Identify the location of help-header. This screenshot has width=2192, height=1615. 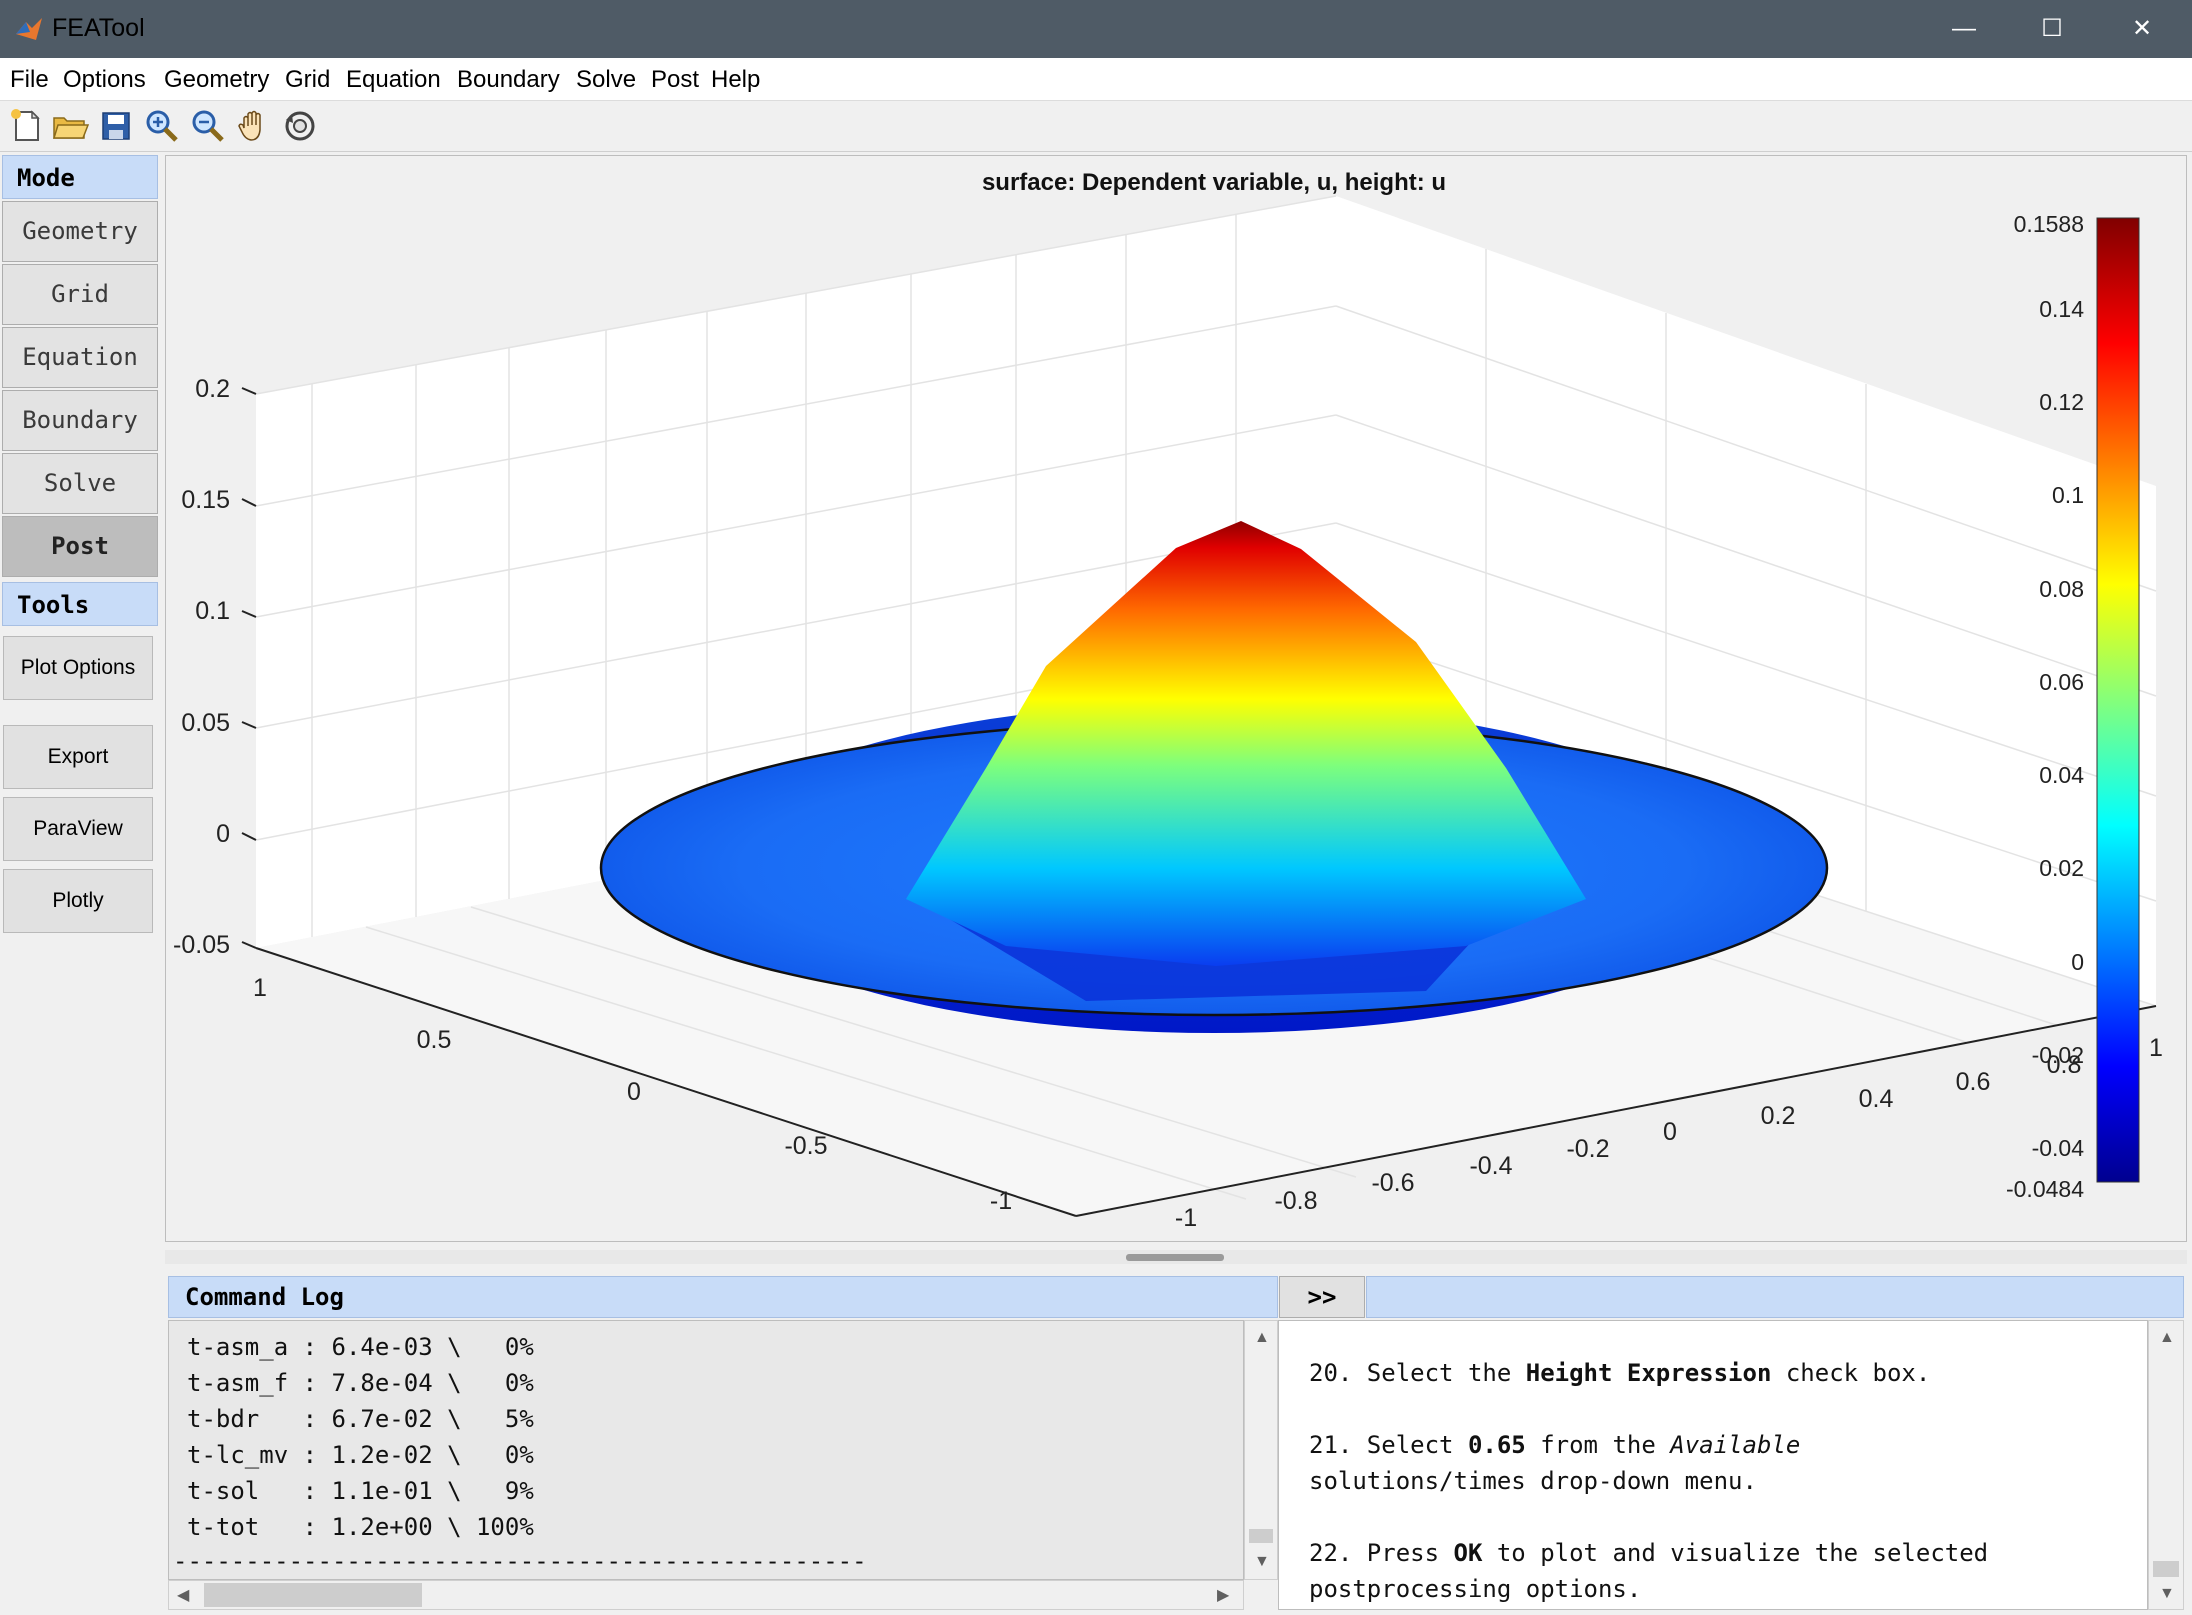
(1775, 1297).